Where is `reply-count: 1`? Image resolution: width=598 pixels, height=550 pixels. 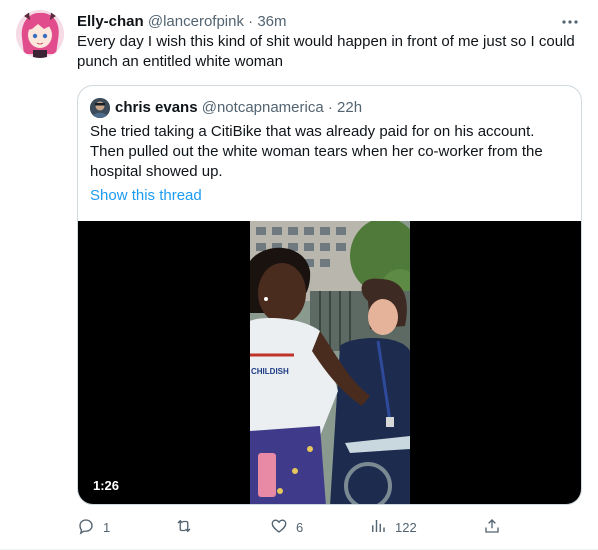 reply-count: 1 is located at coordinates (107, 527).